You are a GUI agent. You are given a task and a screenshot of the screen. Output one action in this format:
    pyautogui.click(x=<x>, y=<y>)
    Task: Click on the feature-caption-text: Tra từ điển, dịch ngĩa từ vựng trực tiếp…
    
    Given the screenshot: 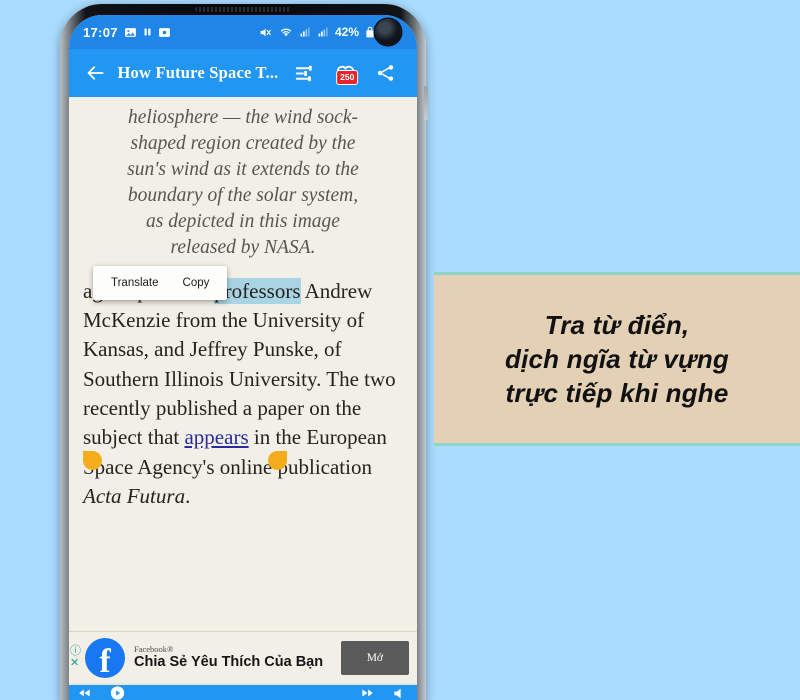 What is the action you would take?
    pyautogui.click(x=617, y=359)
    